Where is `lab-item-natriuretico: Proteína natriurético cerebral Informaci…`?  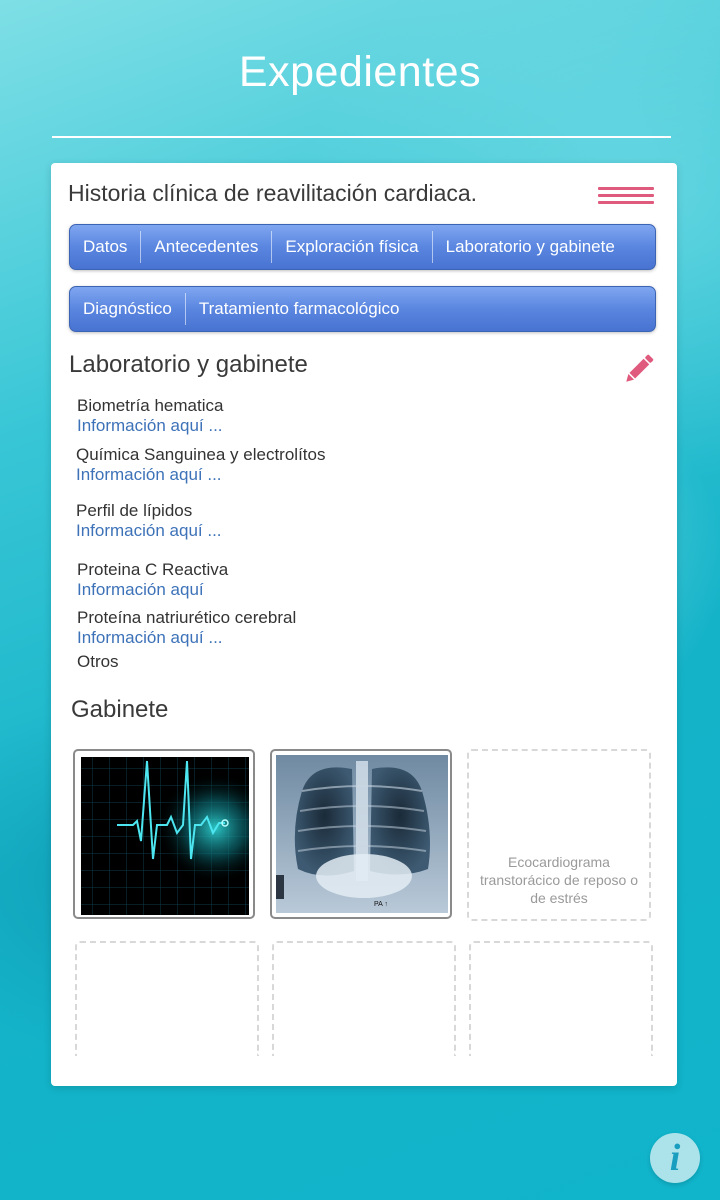 lab-item-natriuretico: Proteína natriurético cerebral Informaci… is located at coordinates (186, 628).